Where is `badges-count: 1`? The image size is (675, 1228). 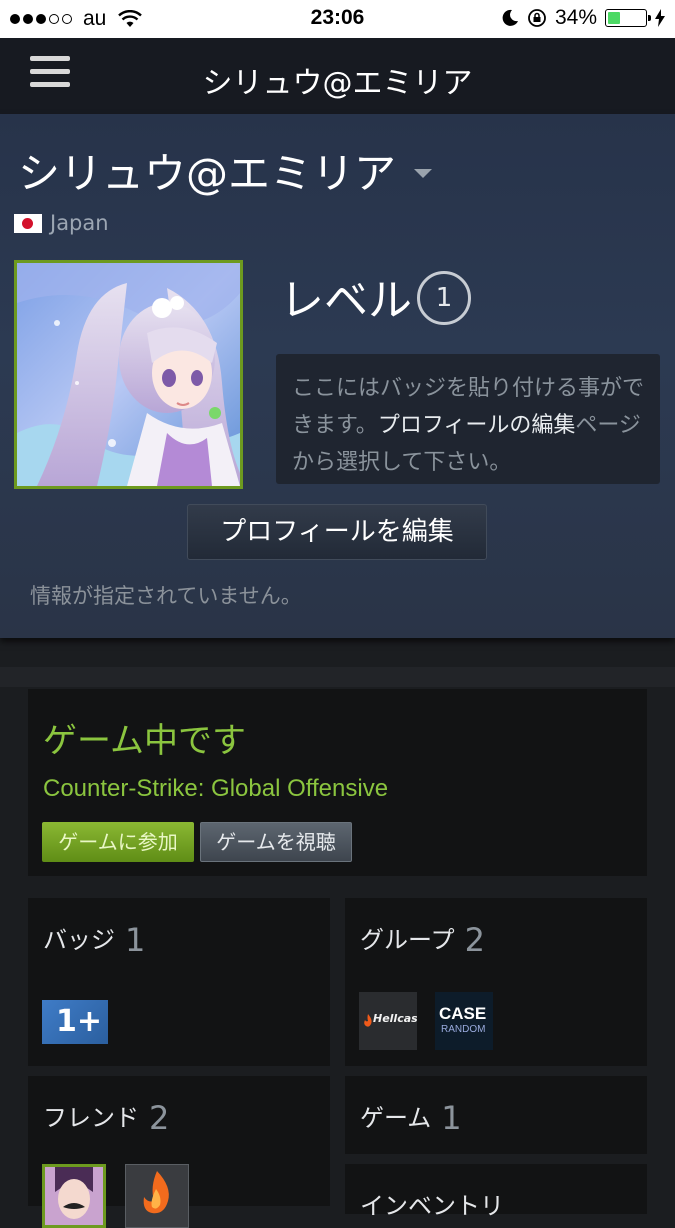
badges-count: 1 is located at coordinates (135, 940).